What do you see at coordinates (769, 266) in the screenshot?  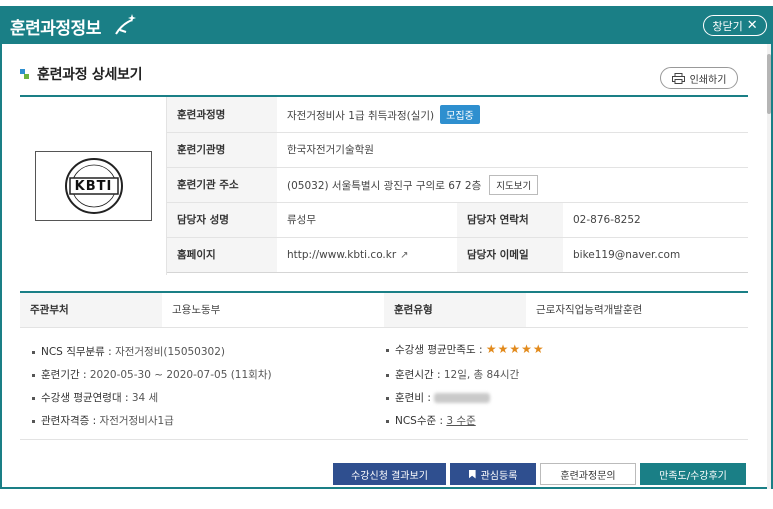 I see `scrollbar` at bounding box center [769, 266].